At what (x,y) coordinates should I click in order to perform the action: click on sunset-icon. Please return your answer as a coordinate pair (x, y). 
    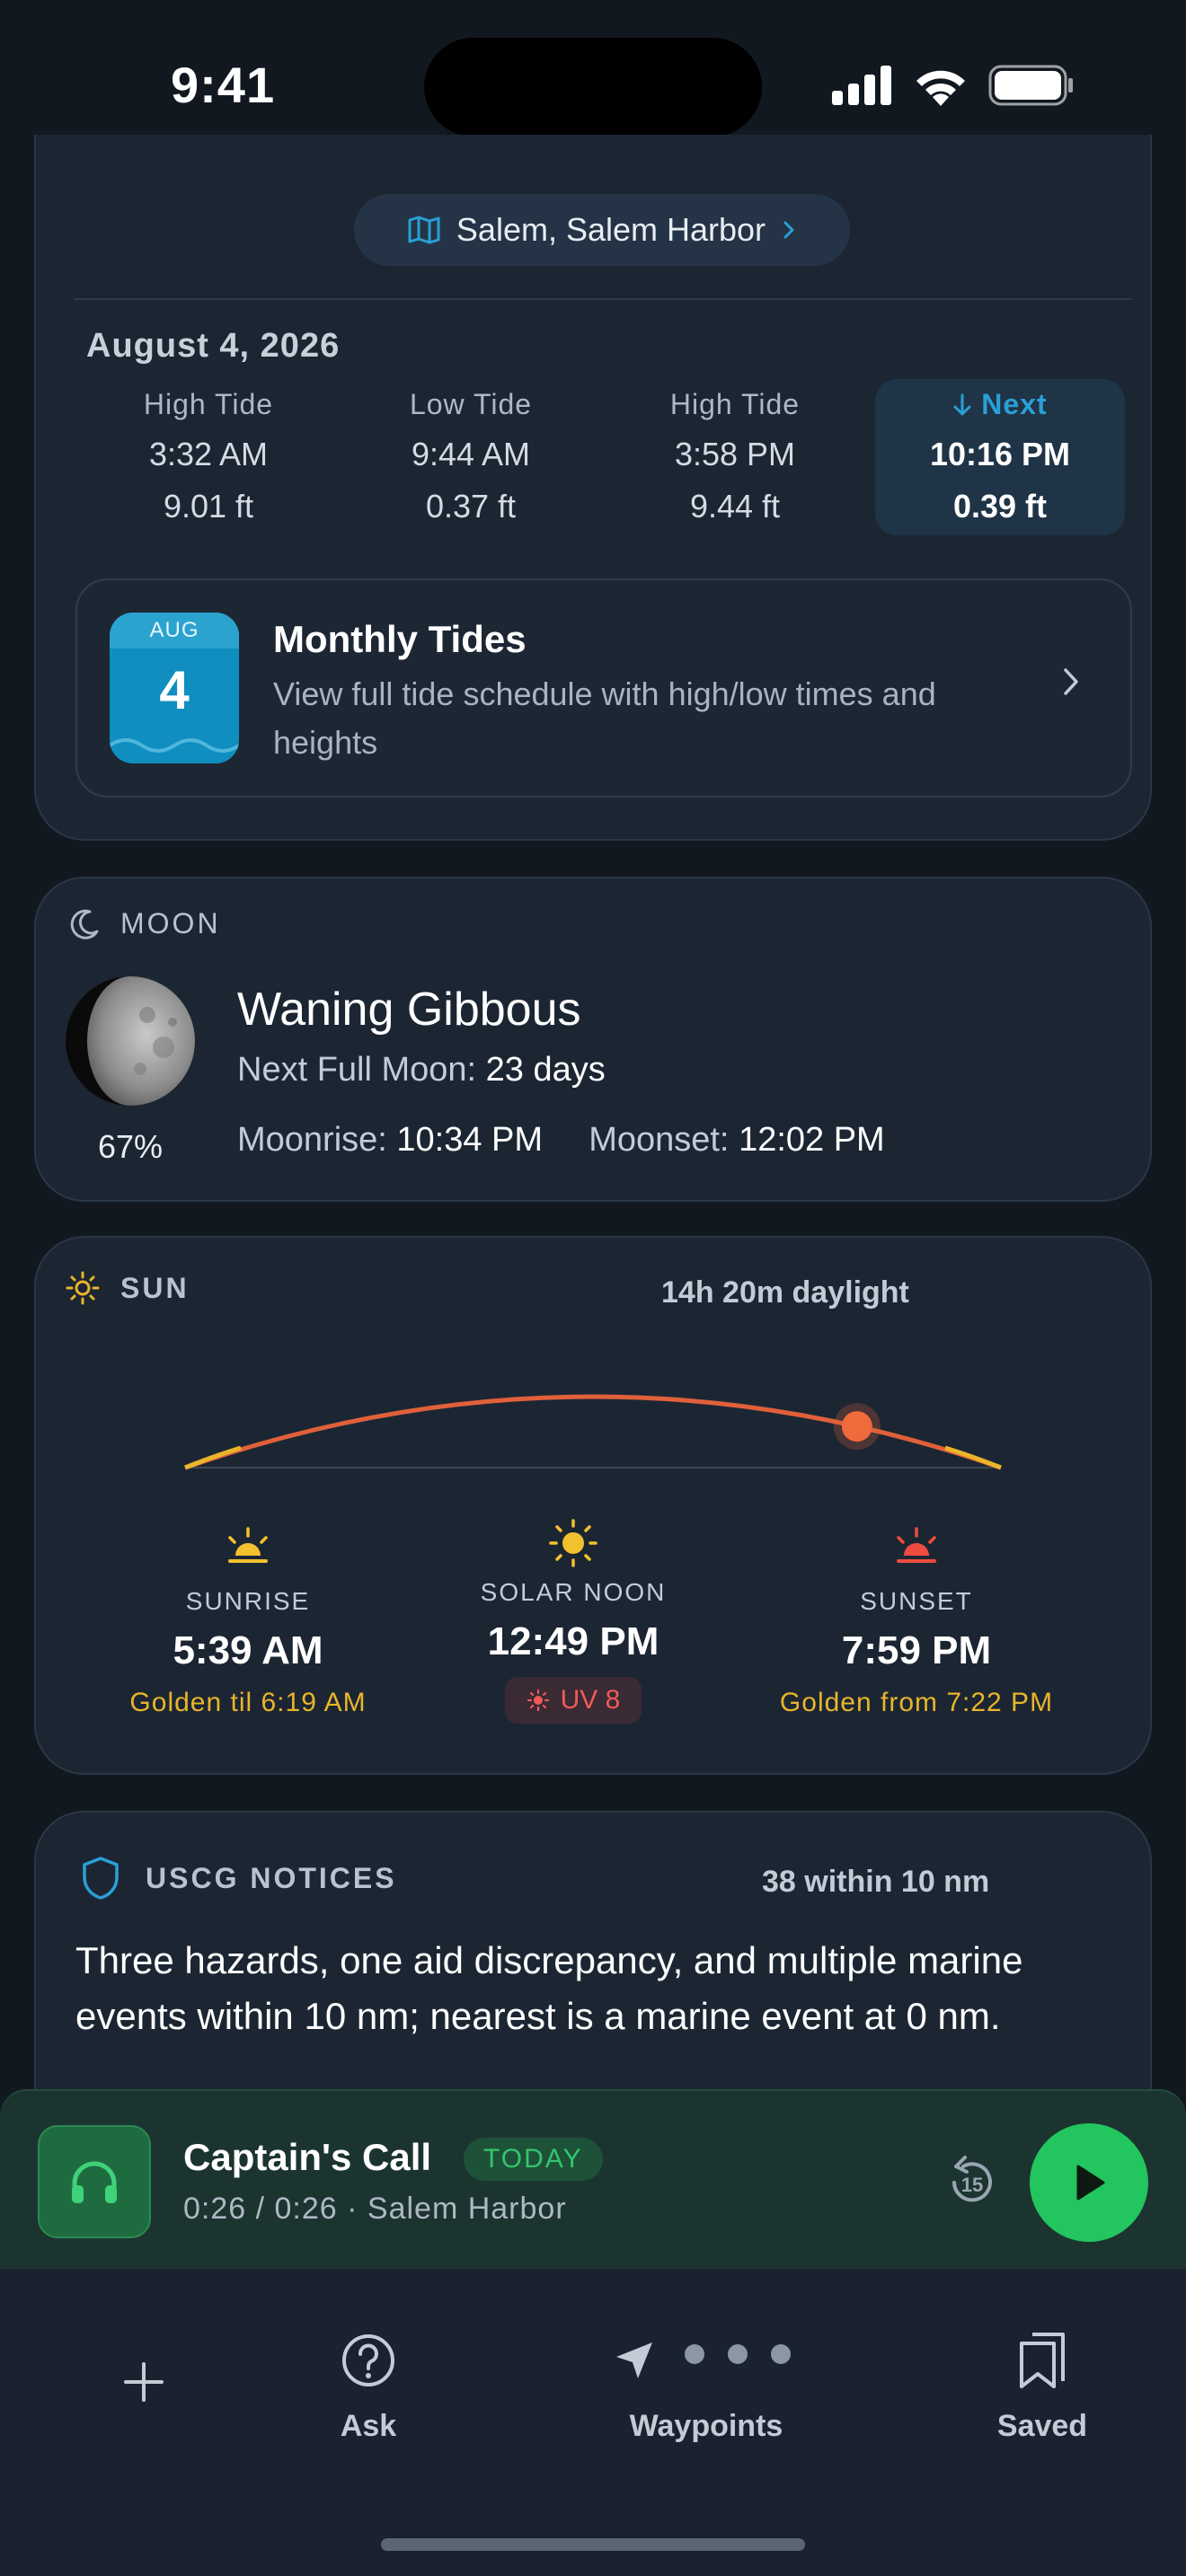
    Looking at the image, I should click on (916, 1545).